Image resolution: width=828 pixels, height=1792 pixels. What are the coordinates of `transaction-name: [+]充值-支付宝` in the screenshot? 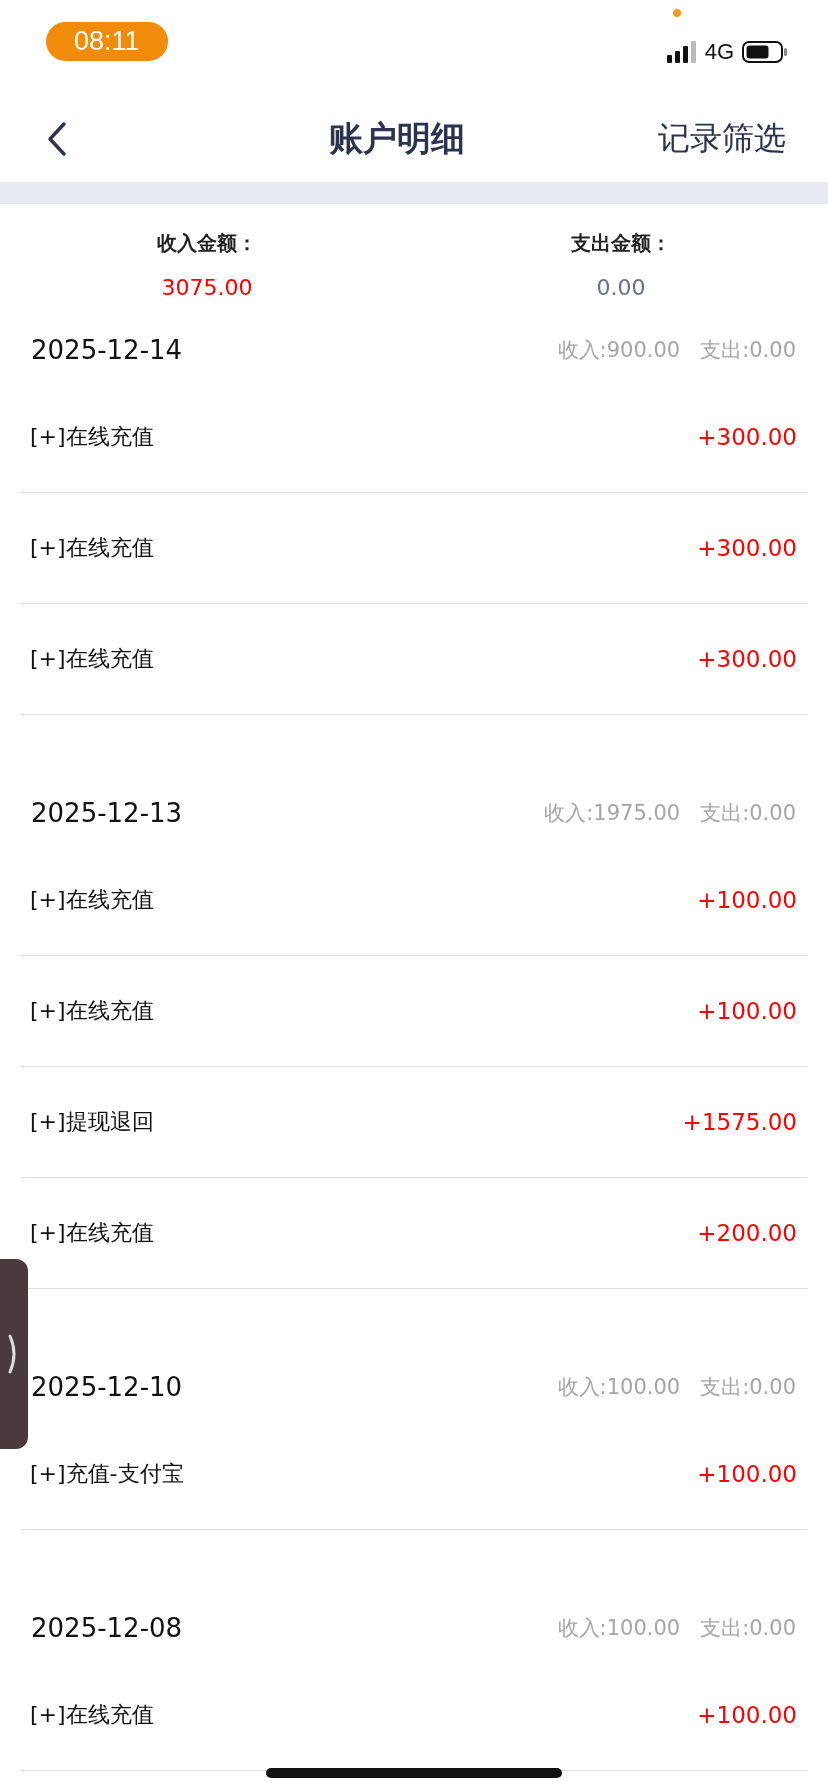 It's located at (107, 1474).